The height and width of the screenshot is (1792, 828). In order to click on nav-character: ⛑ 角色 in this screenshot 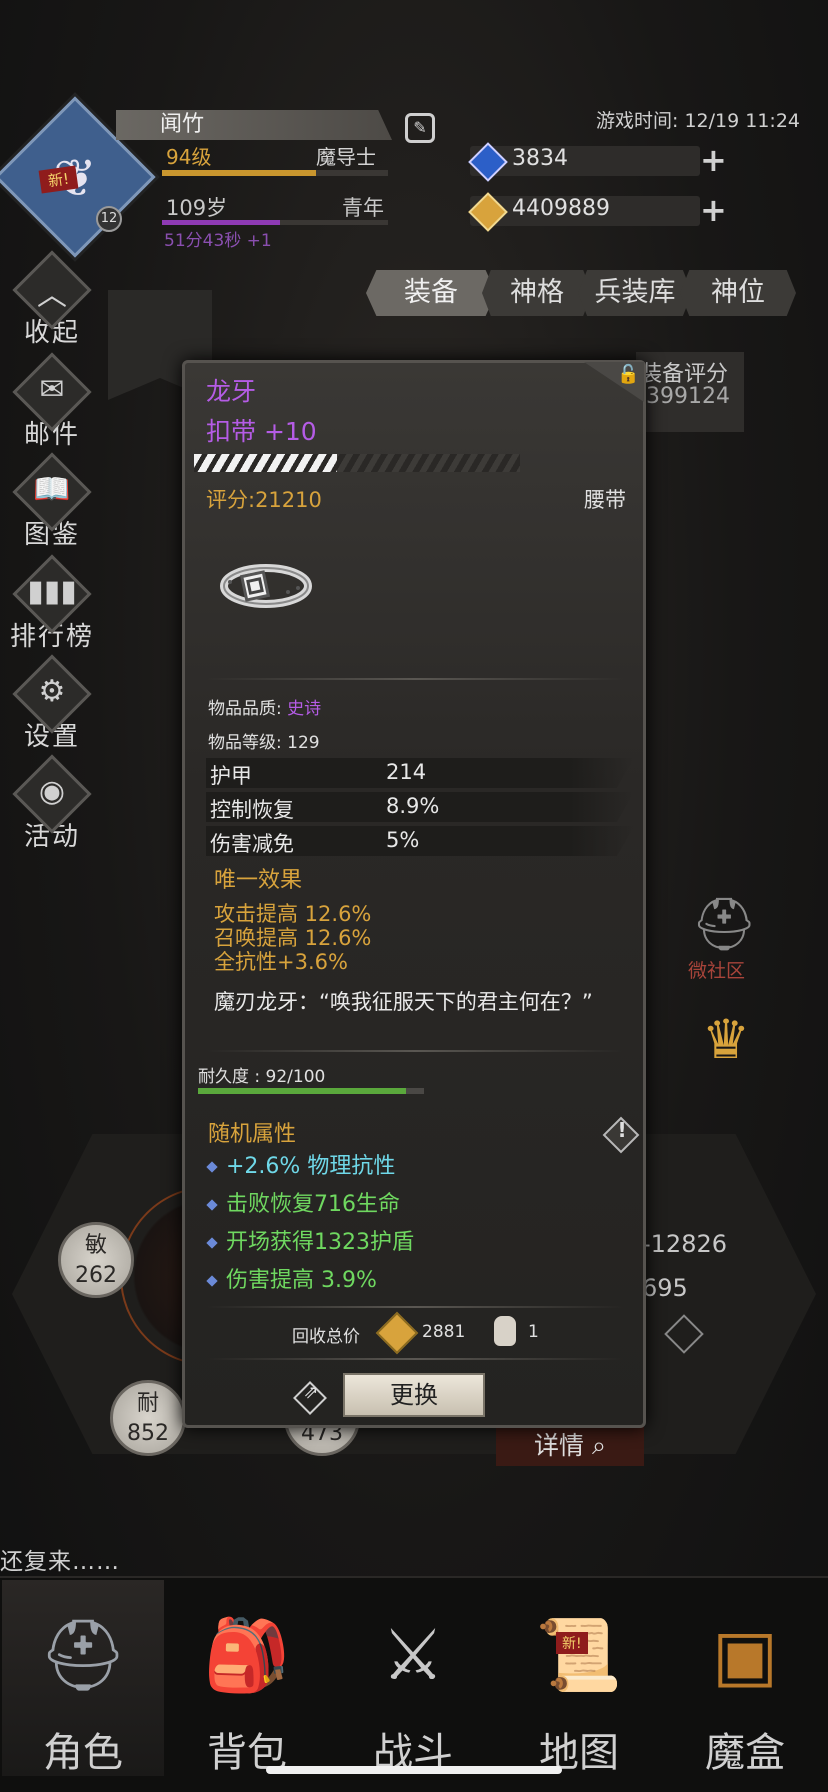, I will do `click(83, 1678)`.